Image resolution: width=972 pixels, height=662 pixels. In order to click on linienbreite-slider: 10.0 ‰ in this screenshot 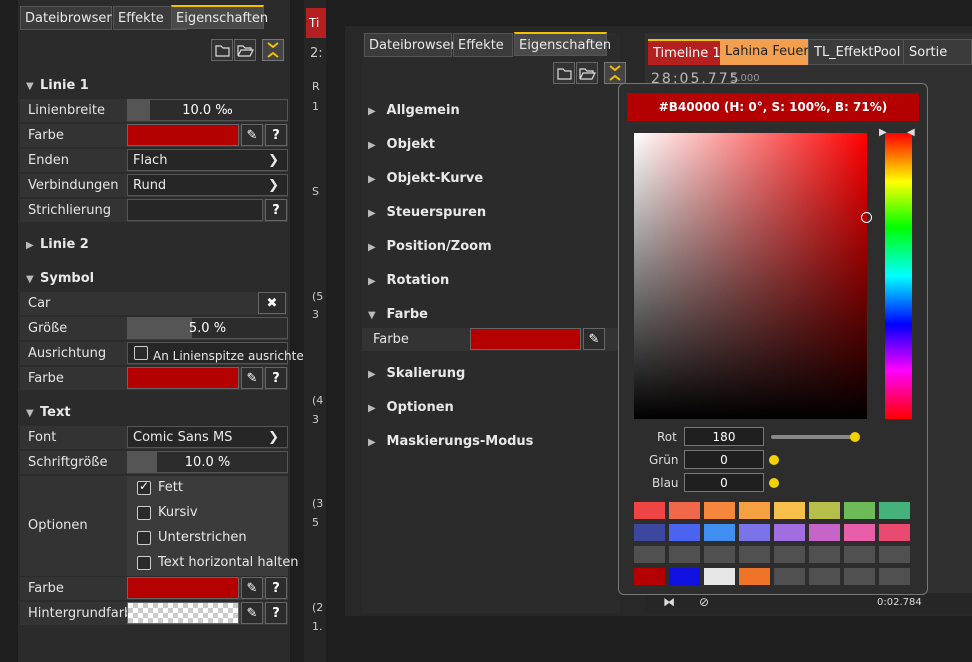, I will do `click(207, 110)`.